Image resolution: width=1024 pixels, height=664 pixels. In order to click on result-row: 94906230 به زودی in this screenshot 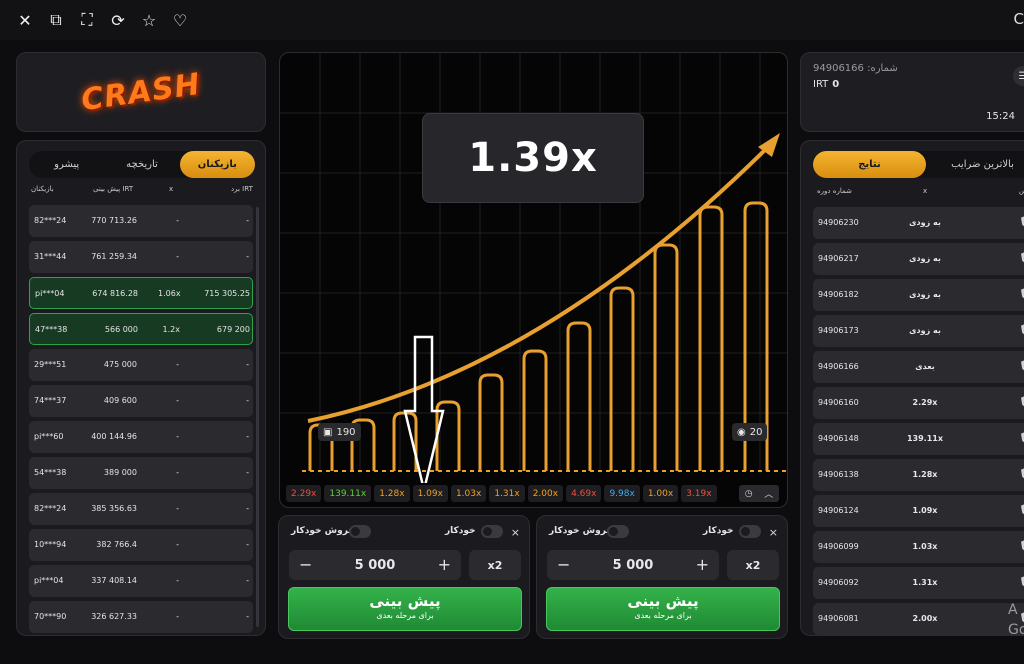, I will do `click(918, 223)`.